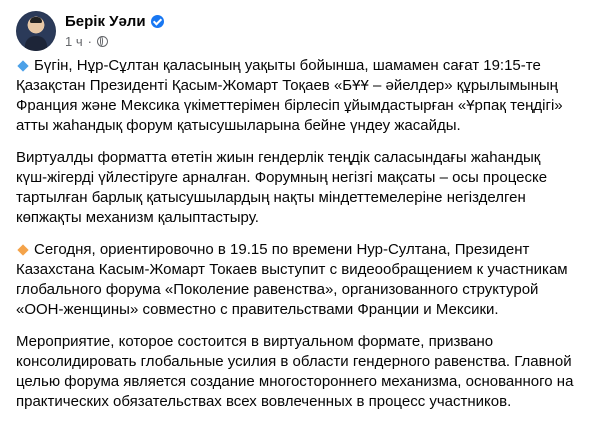 This screenshot has width=591, height=429. Describe the element at coordinates (295, 26) in the screenshot. I see `post-header: Берік Уәли 1 ч ·` at that location.